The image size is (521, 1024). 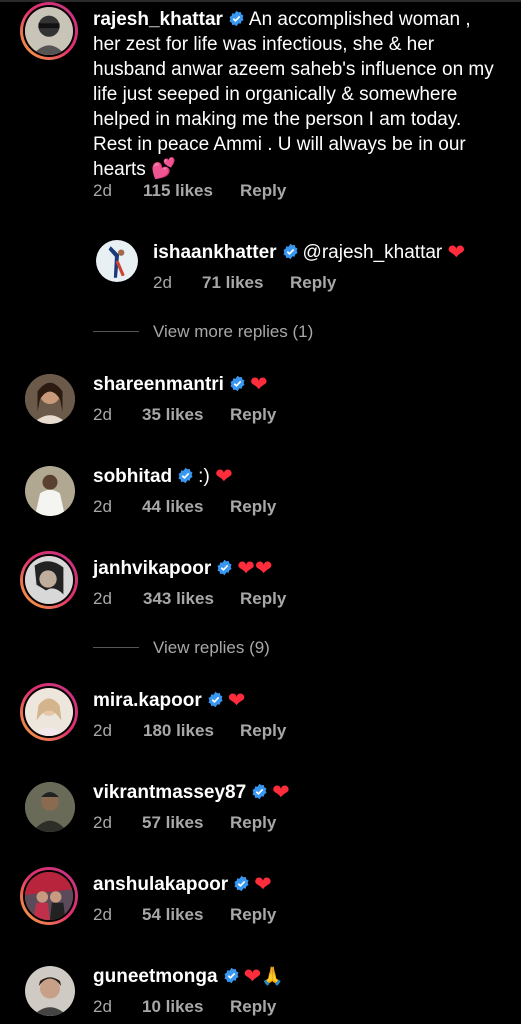 I want to click on comment-text: :), so click(x=204, y=476).